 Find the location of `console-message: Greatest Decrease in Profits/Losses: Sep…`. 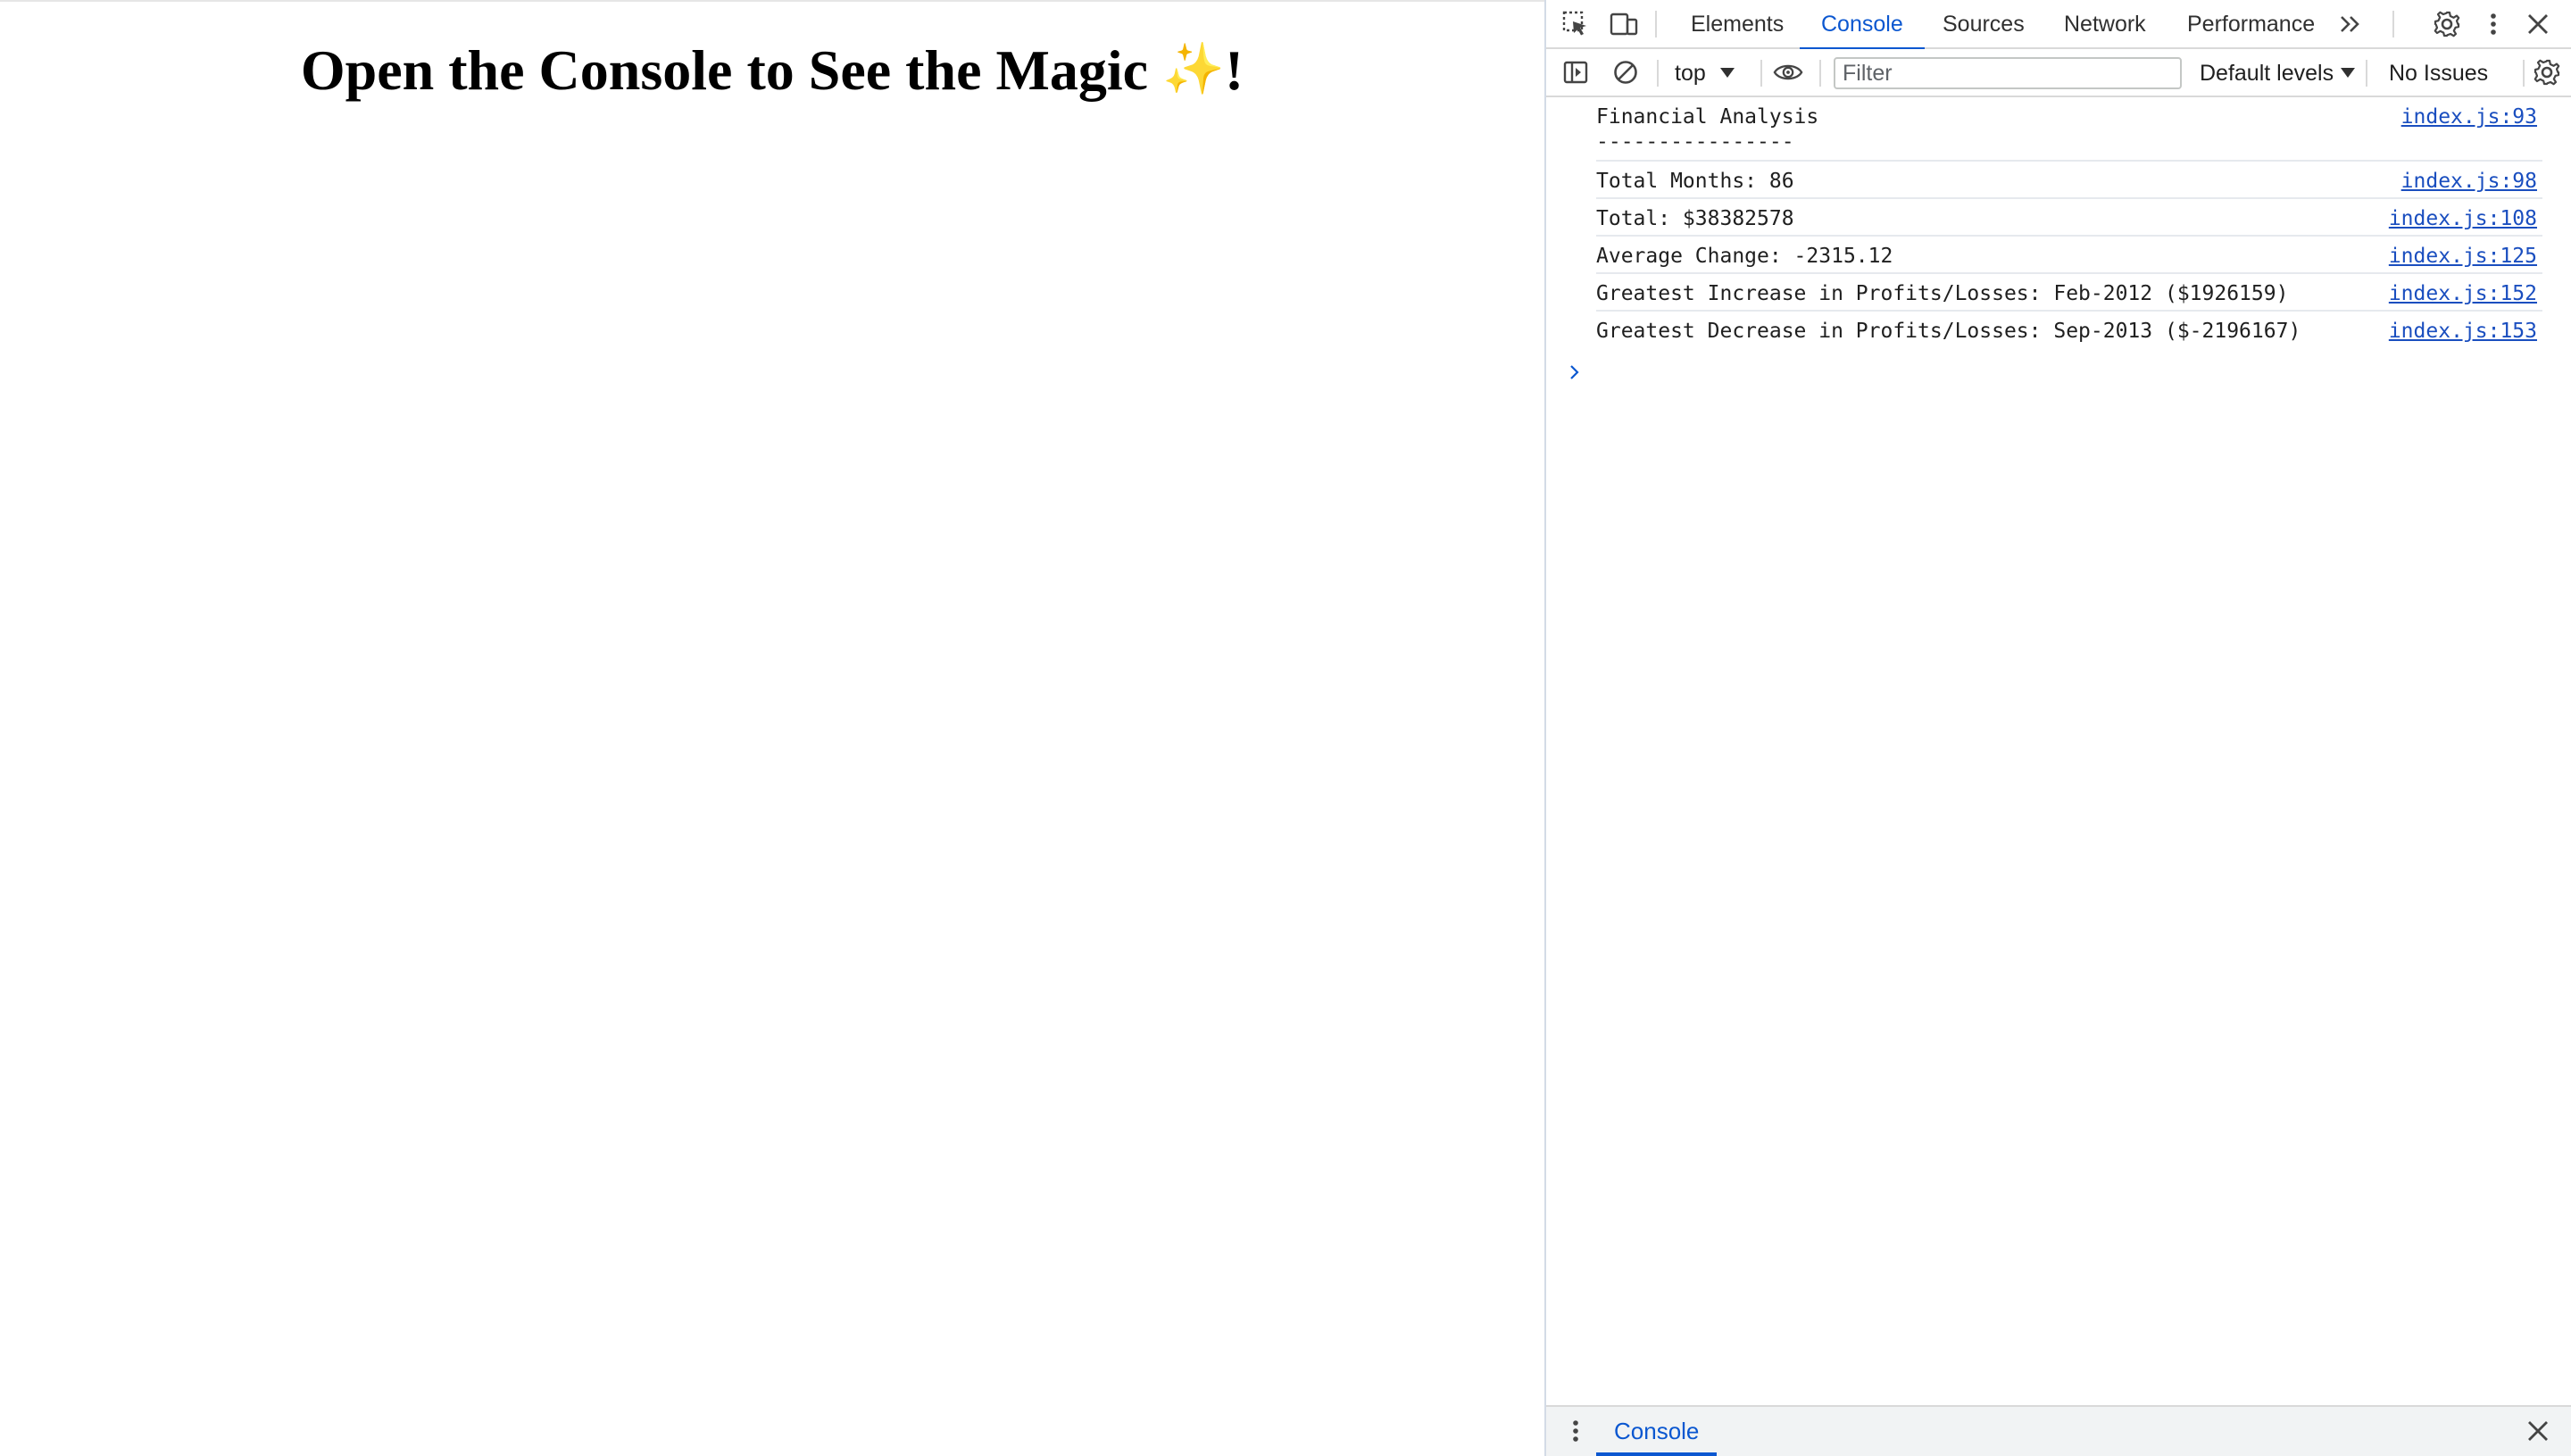

console-message: Greatest Decrease in Profits/Losses: Sep… is located at coordinates (2069, 330).